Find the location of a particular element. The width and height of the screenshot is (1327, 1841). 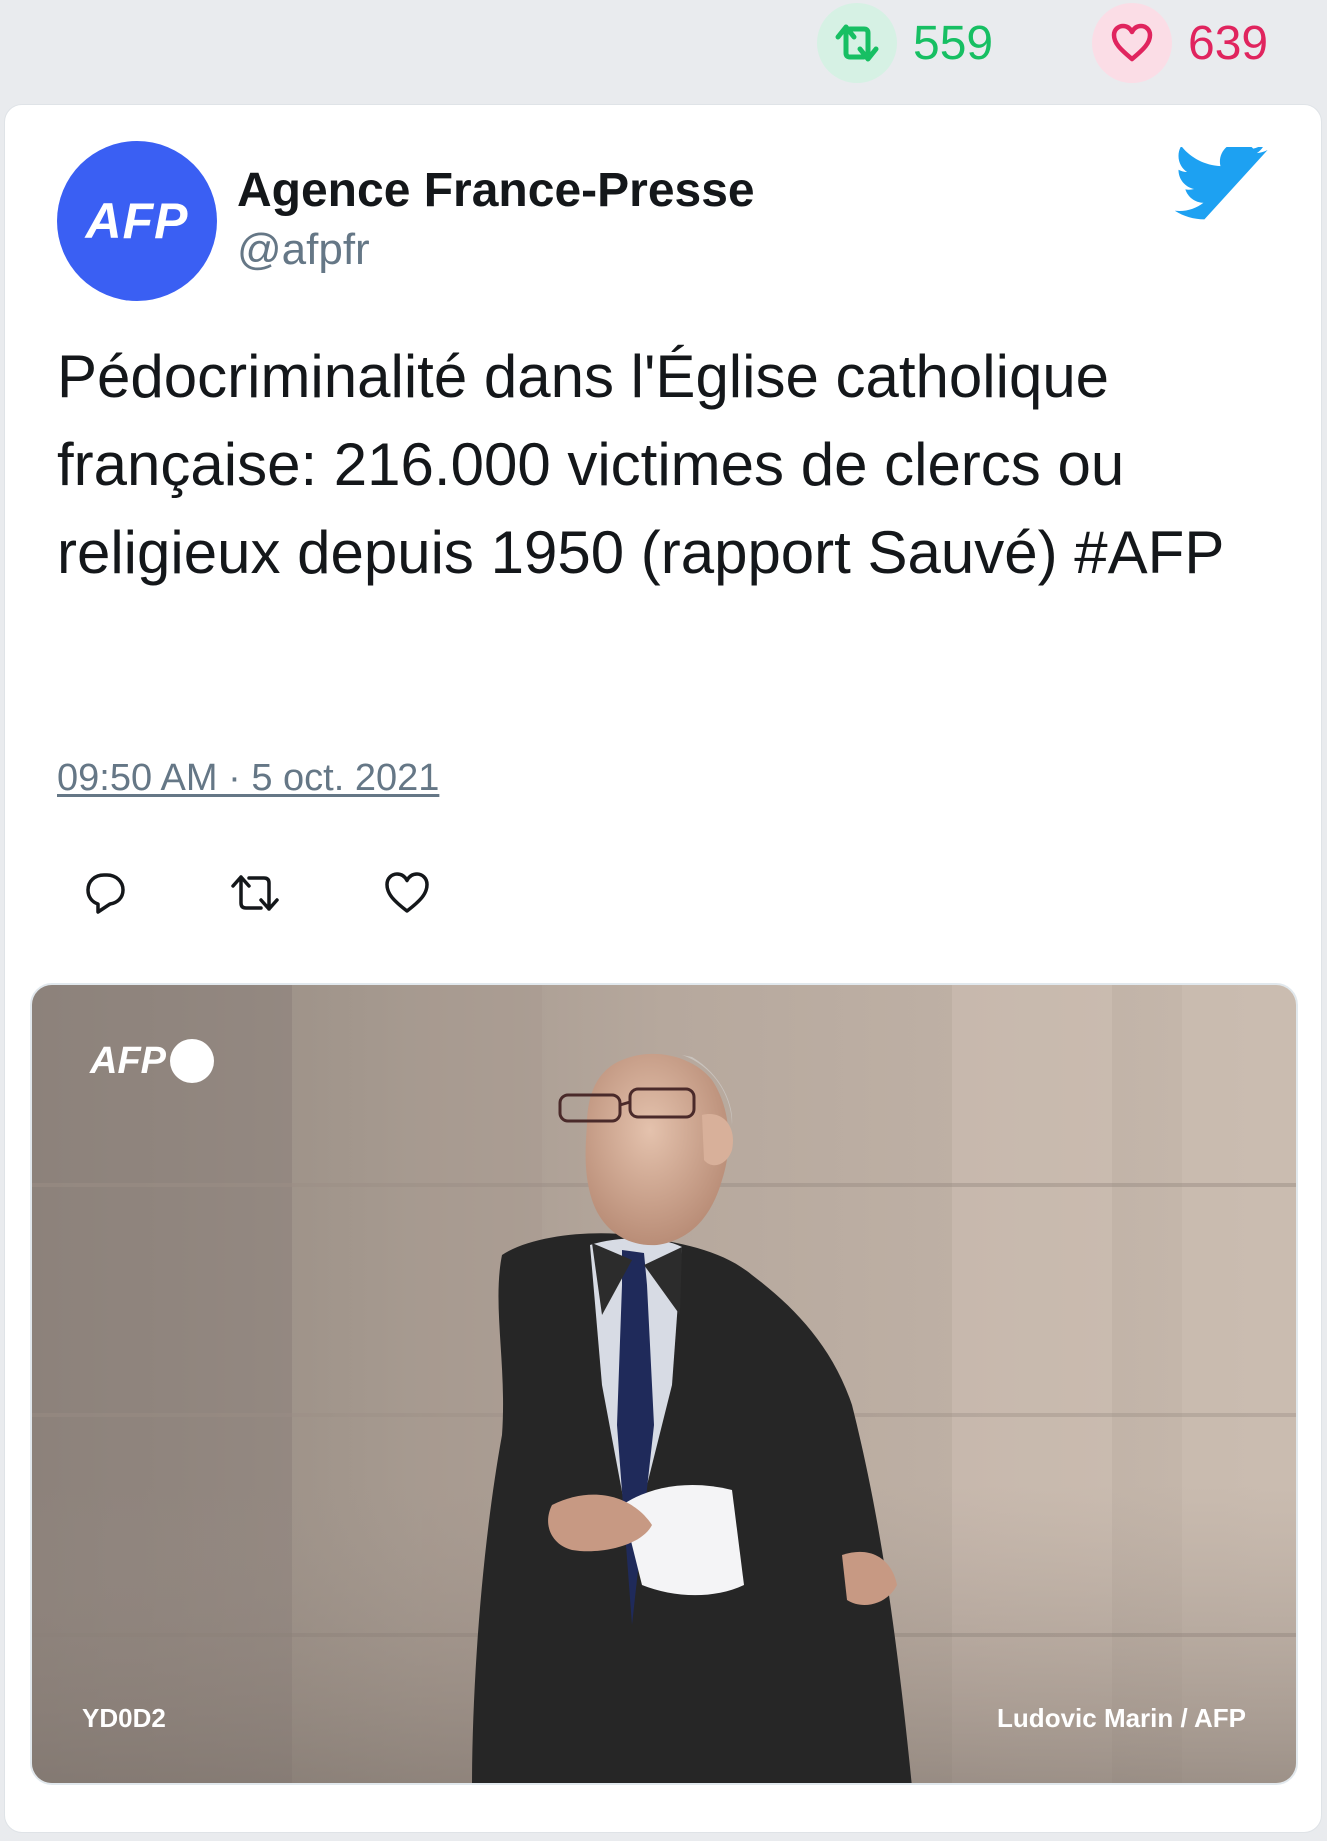

photo-logo-dot-icon is located at coordinates (192, 1061).